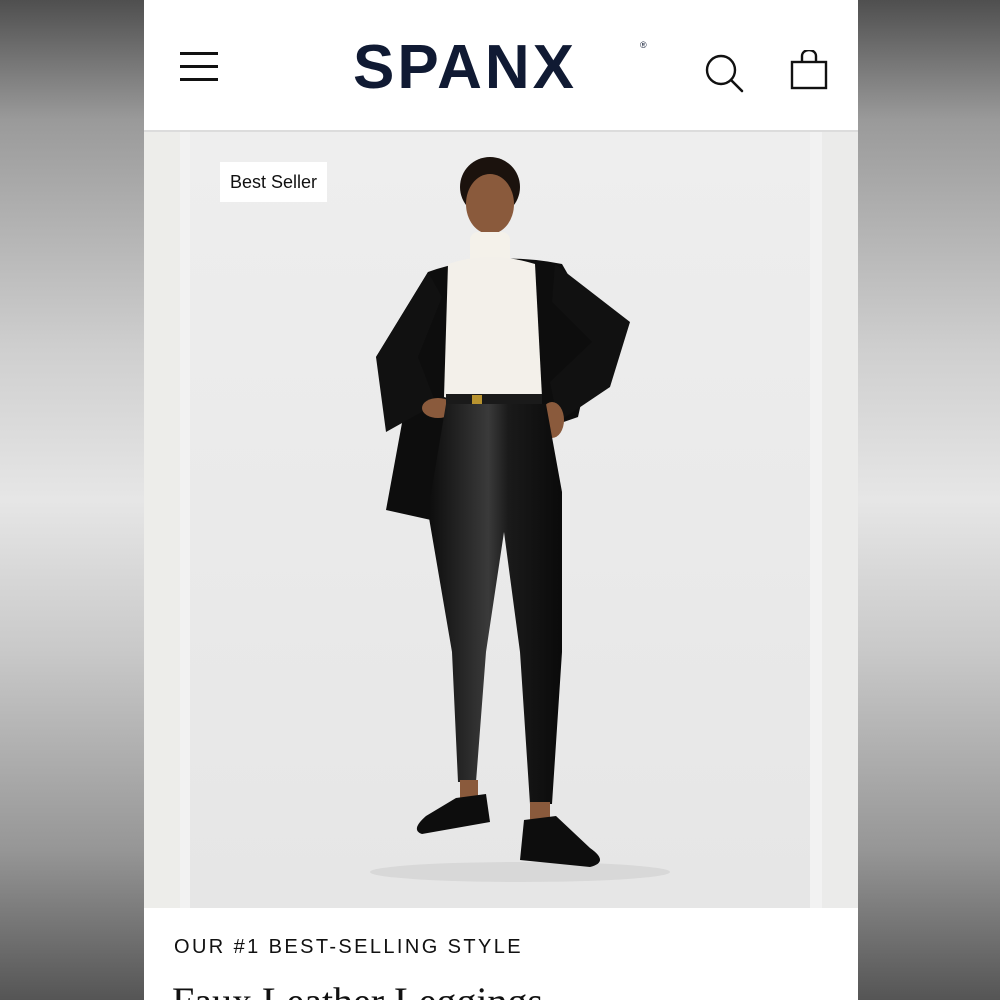 The image size is (1000, 1000). Describe the element at coordinates (72, 500) in the screenshot. I see `backdrop-left` at that location.